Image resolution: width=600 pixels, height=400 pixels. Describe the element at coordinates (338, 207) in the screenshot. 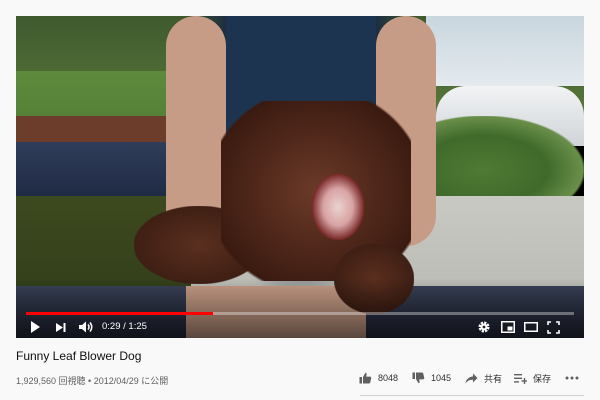

I see `video-frame-dog-mouth` at that location.